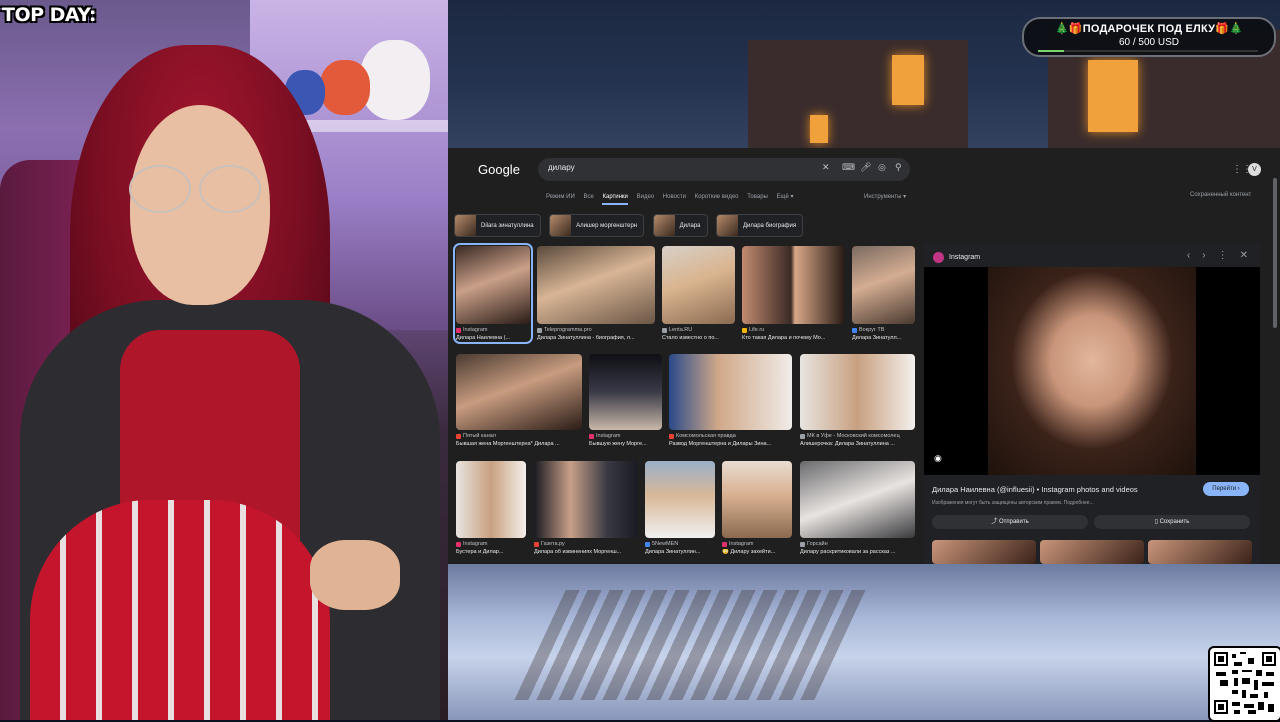  Describe the element at coordinates (674, 197) in the screenshot. I see `tab-news: Новости` at that location.